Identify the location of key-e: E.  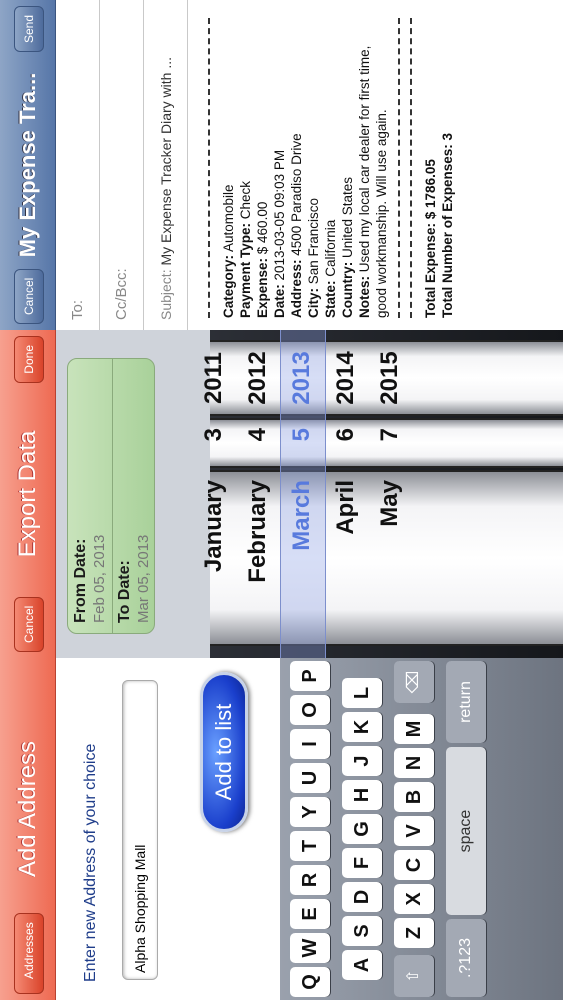
(310, 914).